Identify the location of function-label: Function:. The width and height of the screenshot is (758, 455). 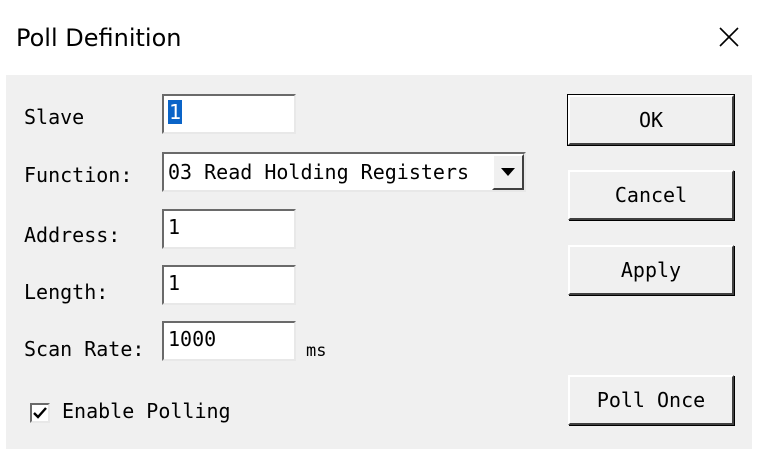
(78, 175).